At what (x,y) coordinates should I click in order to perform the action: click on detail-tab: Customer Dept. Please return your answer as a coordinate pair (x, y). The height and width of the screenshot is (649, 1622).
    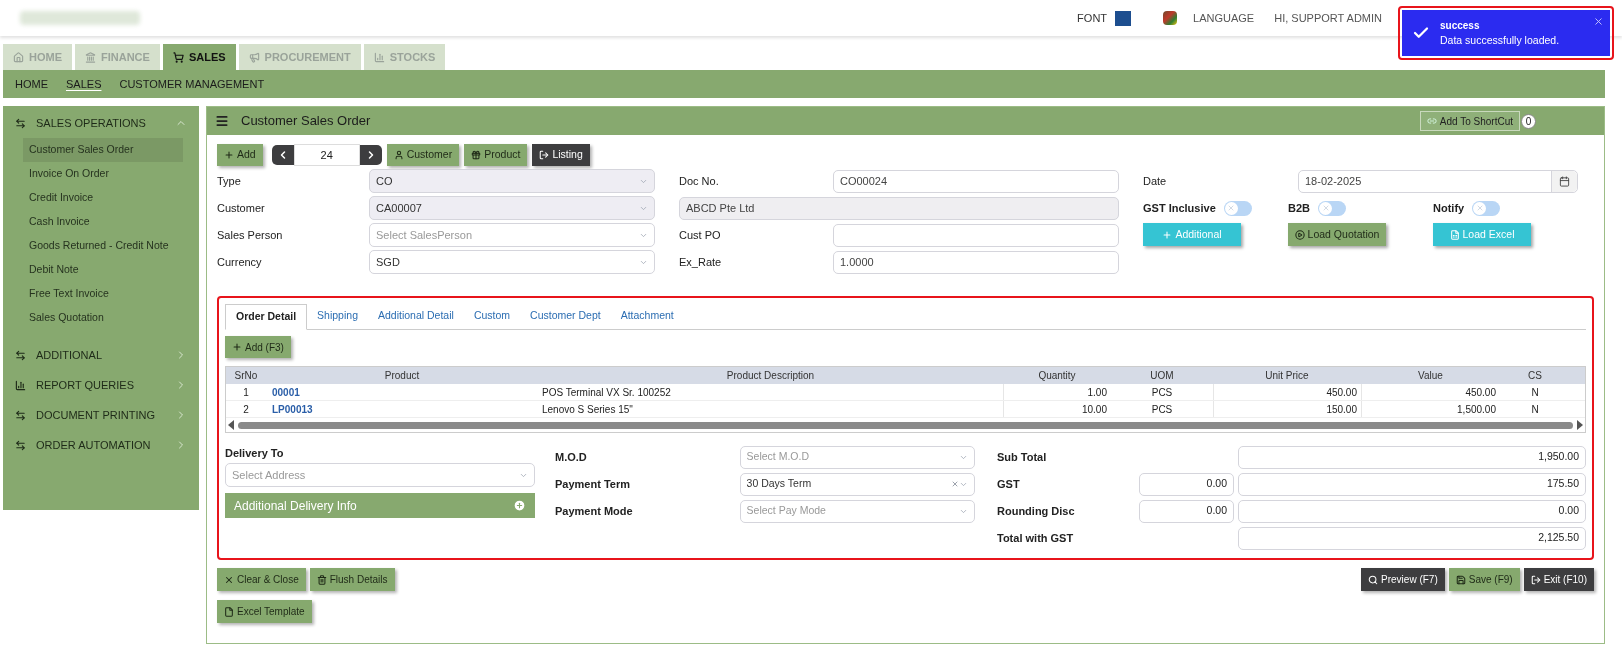
    Looking at the image, I should click on (565, 316).